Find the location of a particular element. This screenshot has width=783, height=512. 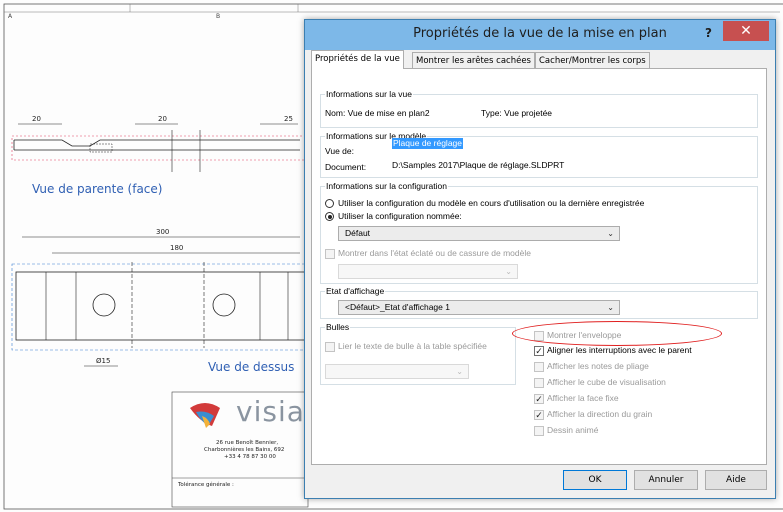

view-info-legend: Informations sur la vue is located at coordinates (369, 94).